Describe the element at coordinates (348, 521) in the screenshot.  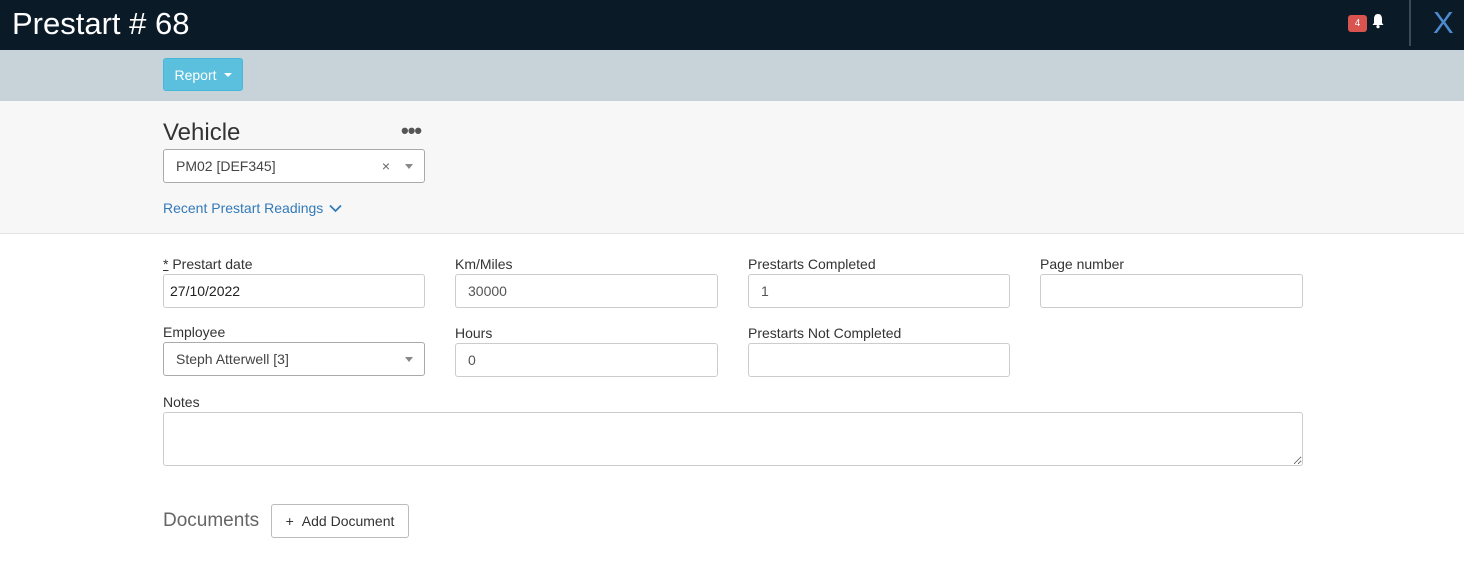
I see `add-document-label: Add Document` at that location.